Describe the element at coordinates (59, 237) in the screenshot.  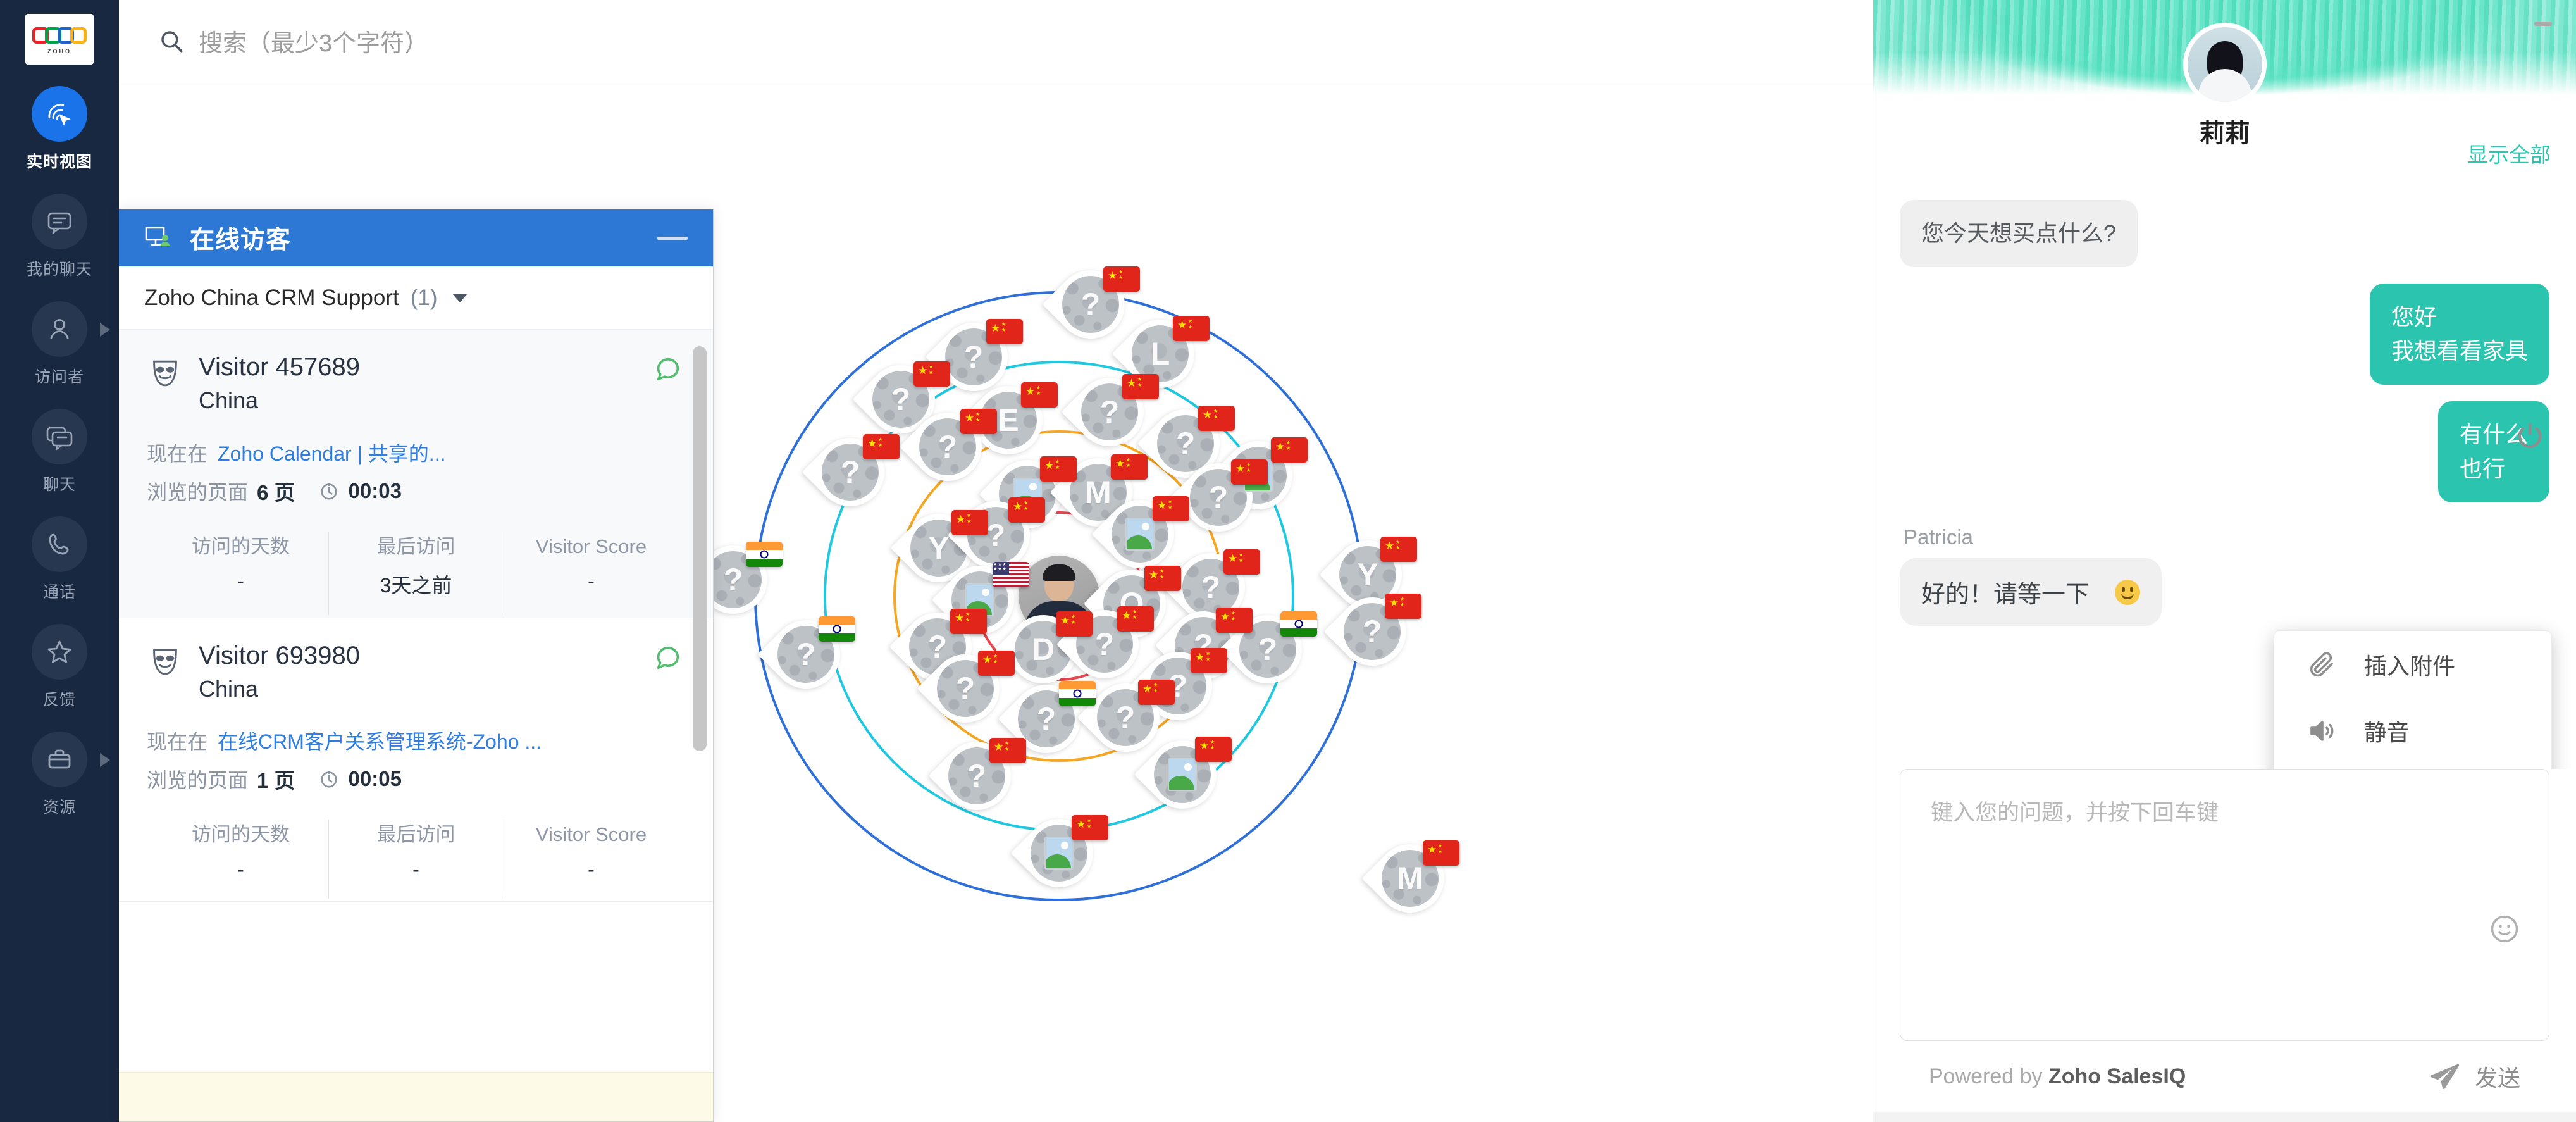
I see `sidebar-item-my-chats: 我的聊天` at that location.